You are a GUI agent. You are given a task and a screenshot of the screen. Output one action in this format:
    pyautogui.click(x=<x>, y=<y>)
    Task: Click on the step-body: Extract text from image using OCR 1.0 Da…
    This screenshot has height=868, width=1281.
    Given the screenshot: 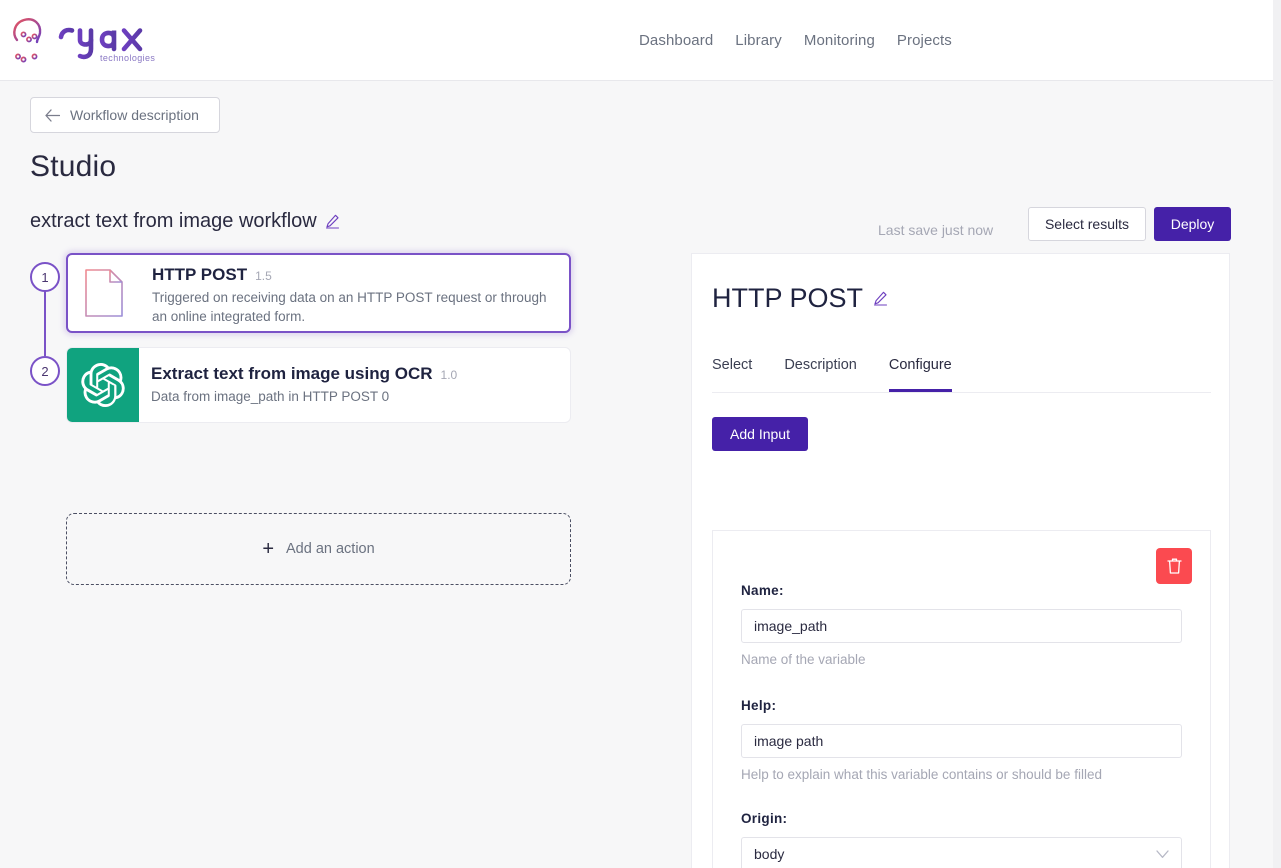 What is the action you would take?
    pyautogui.click(x=354, y=385)
    